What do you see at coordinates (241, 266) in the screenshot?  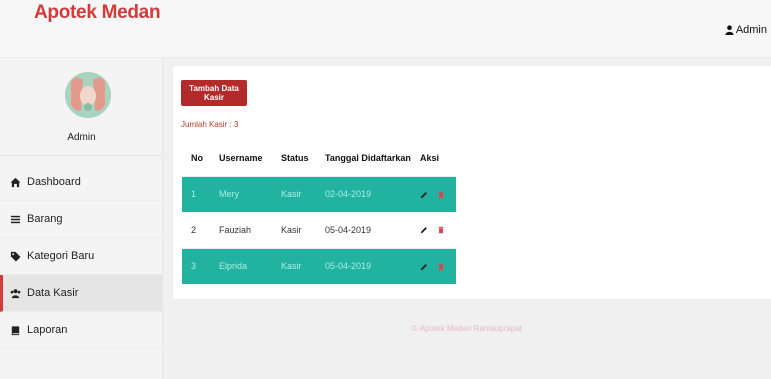 I see `cell-username: Elprida` at bounding box center [241, 266].